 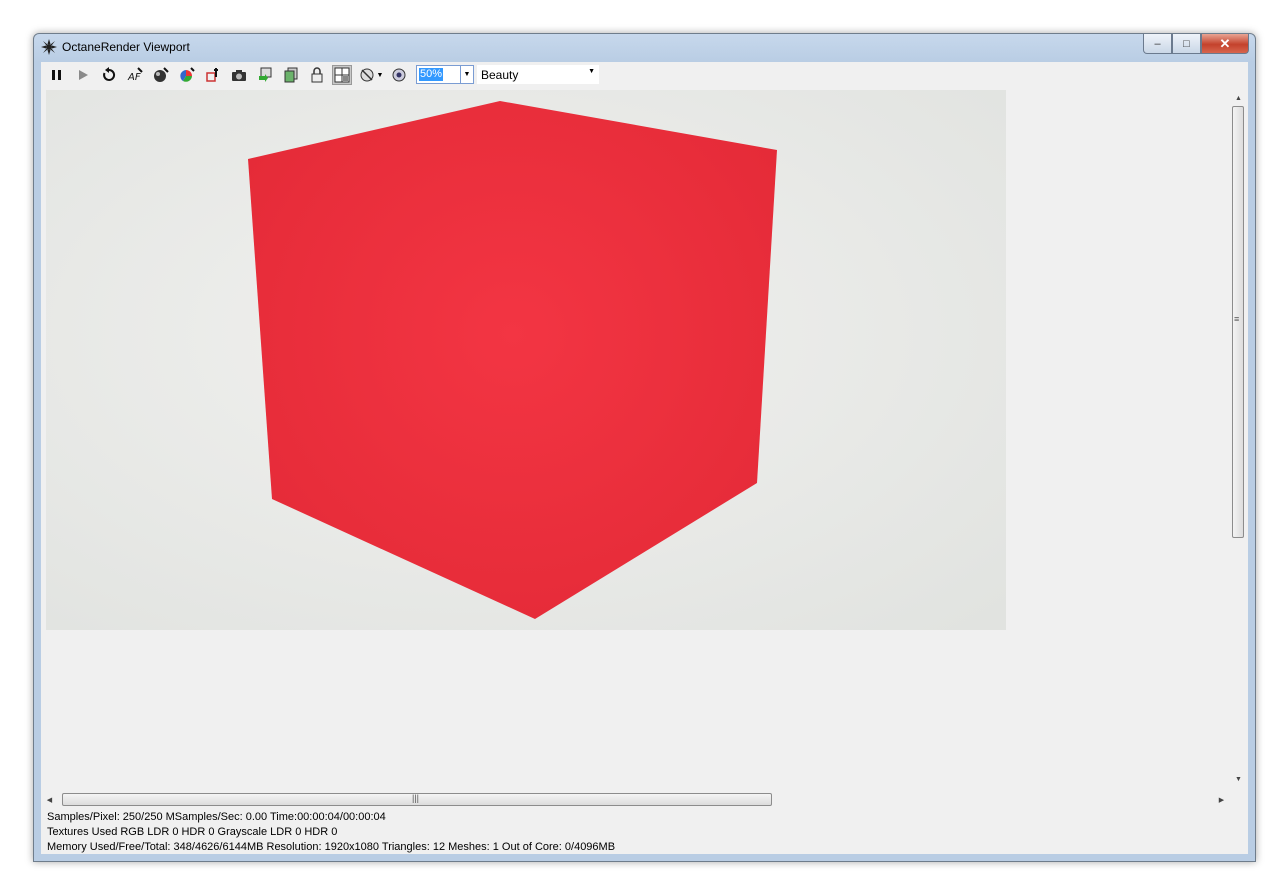 I want to click on focus-picker-icon: AF, so click(x=135, y=75).